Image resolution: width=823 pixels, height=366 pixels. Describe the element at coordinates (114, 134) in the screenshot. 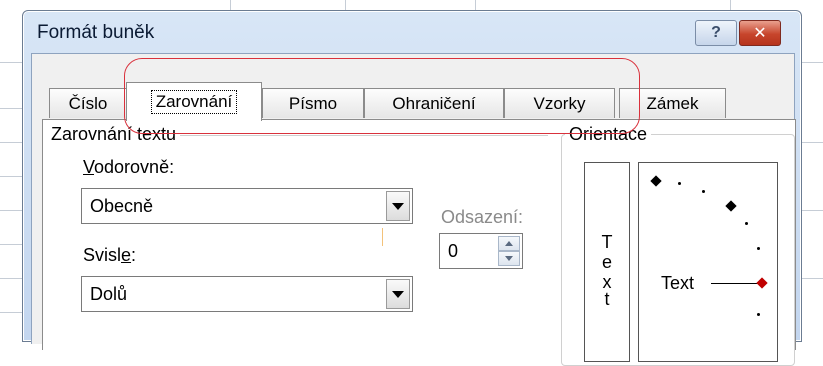

I see `text-alignment-group-label: Zarovnání textu` at that location.